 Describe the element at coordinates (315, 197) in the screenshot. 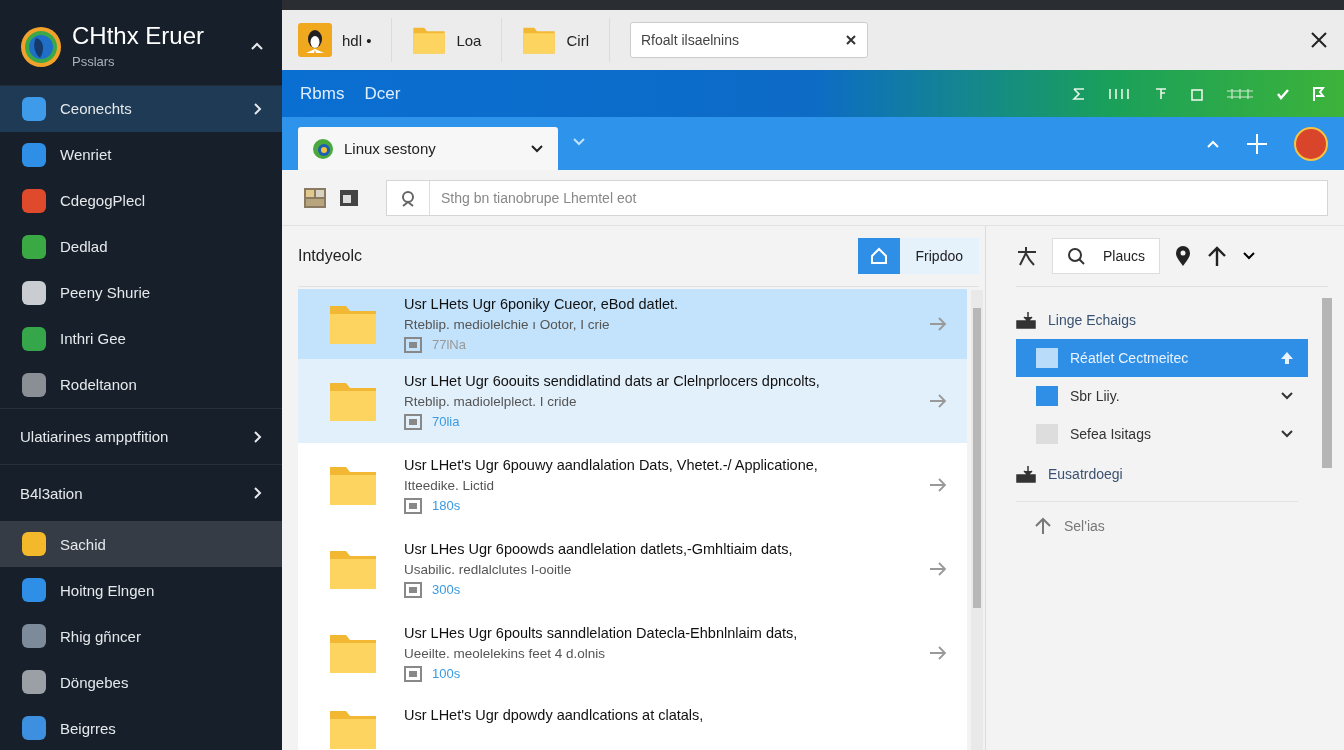

I see `layout-icon` at that location.